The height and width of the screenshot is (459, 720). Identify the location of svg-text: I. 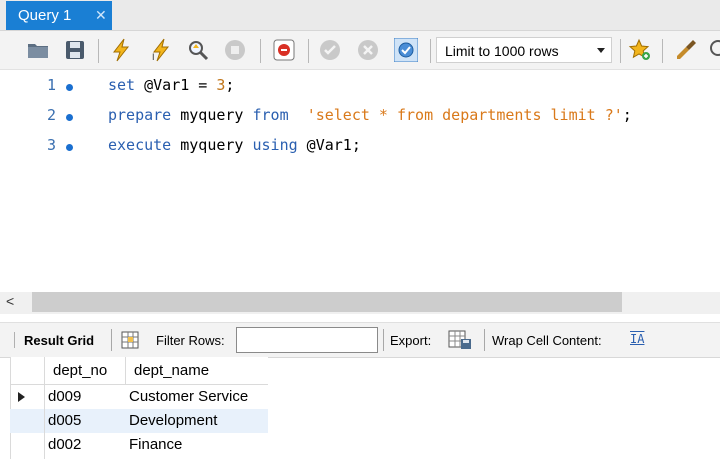
(153, 57).